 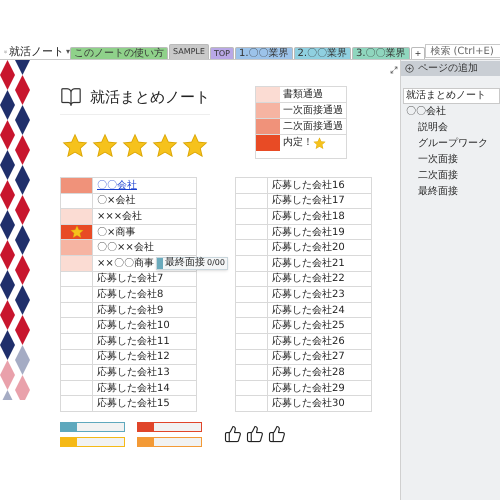 What do you see at coordinates (308, 279) in the screenshot?
I see `company-name: 応募した会社22` at bounding box center [308, 279].